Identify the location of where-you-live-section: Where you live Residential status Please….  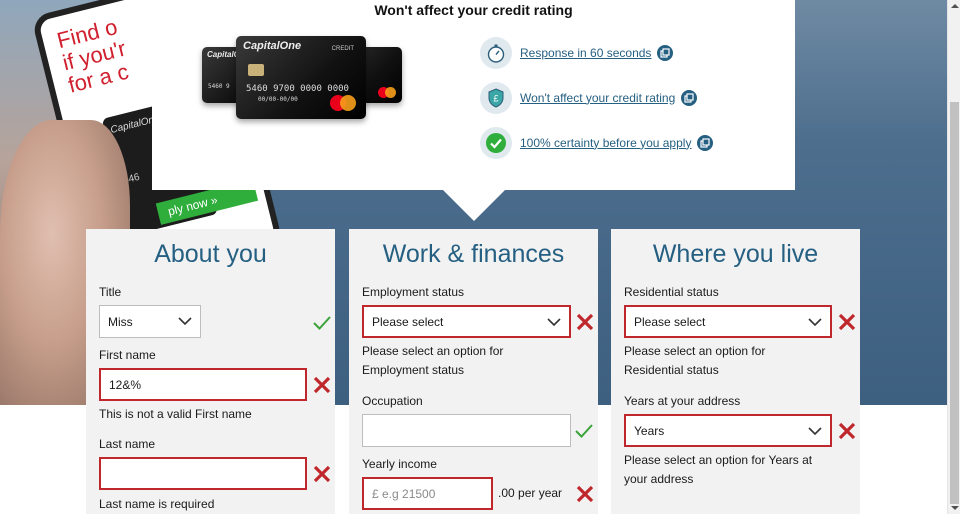
(735, 371).